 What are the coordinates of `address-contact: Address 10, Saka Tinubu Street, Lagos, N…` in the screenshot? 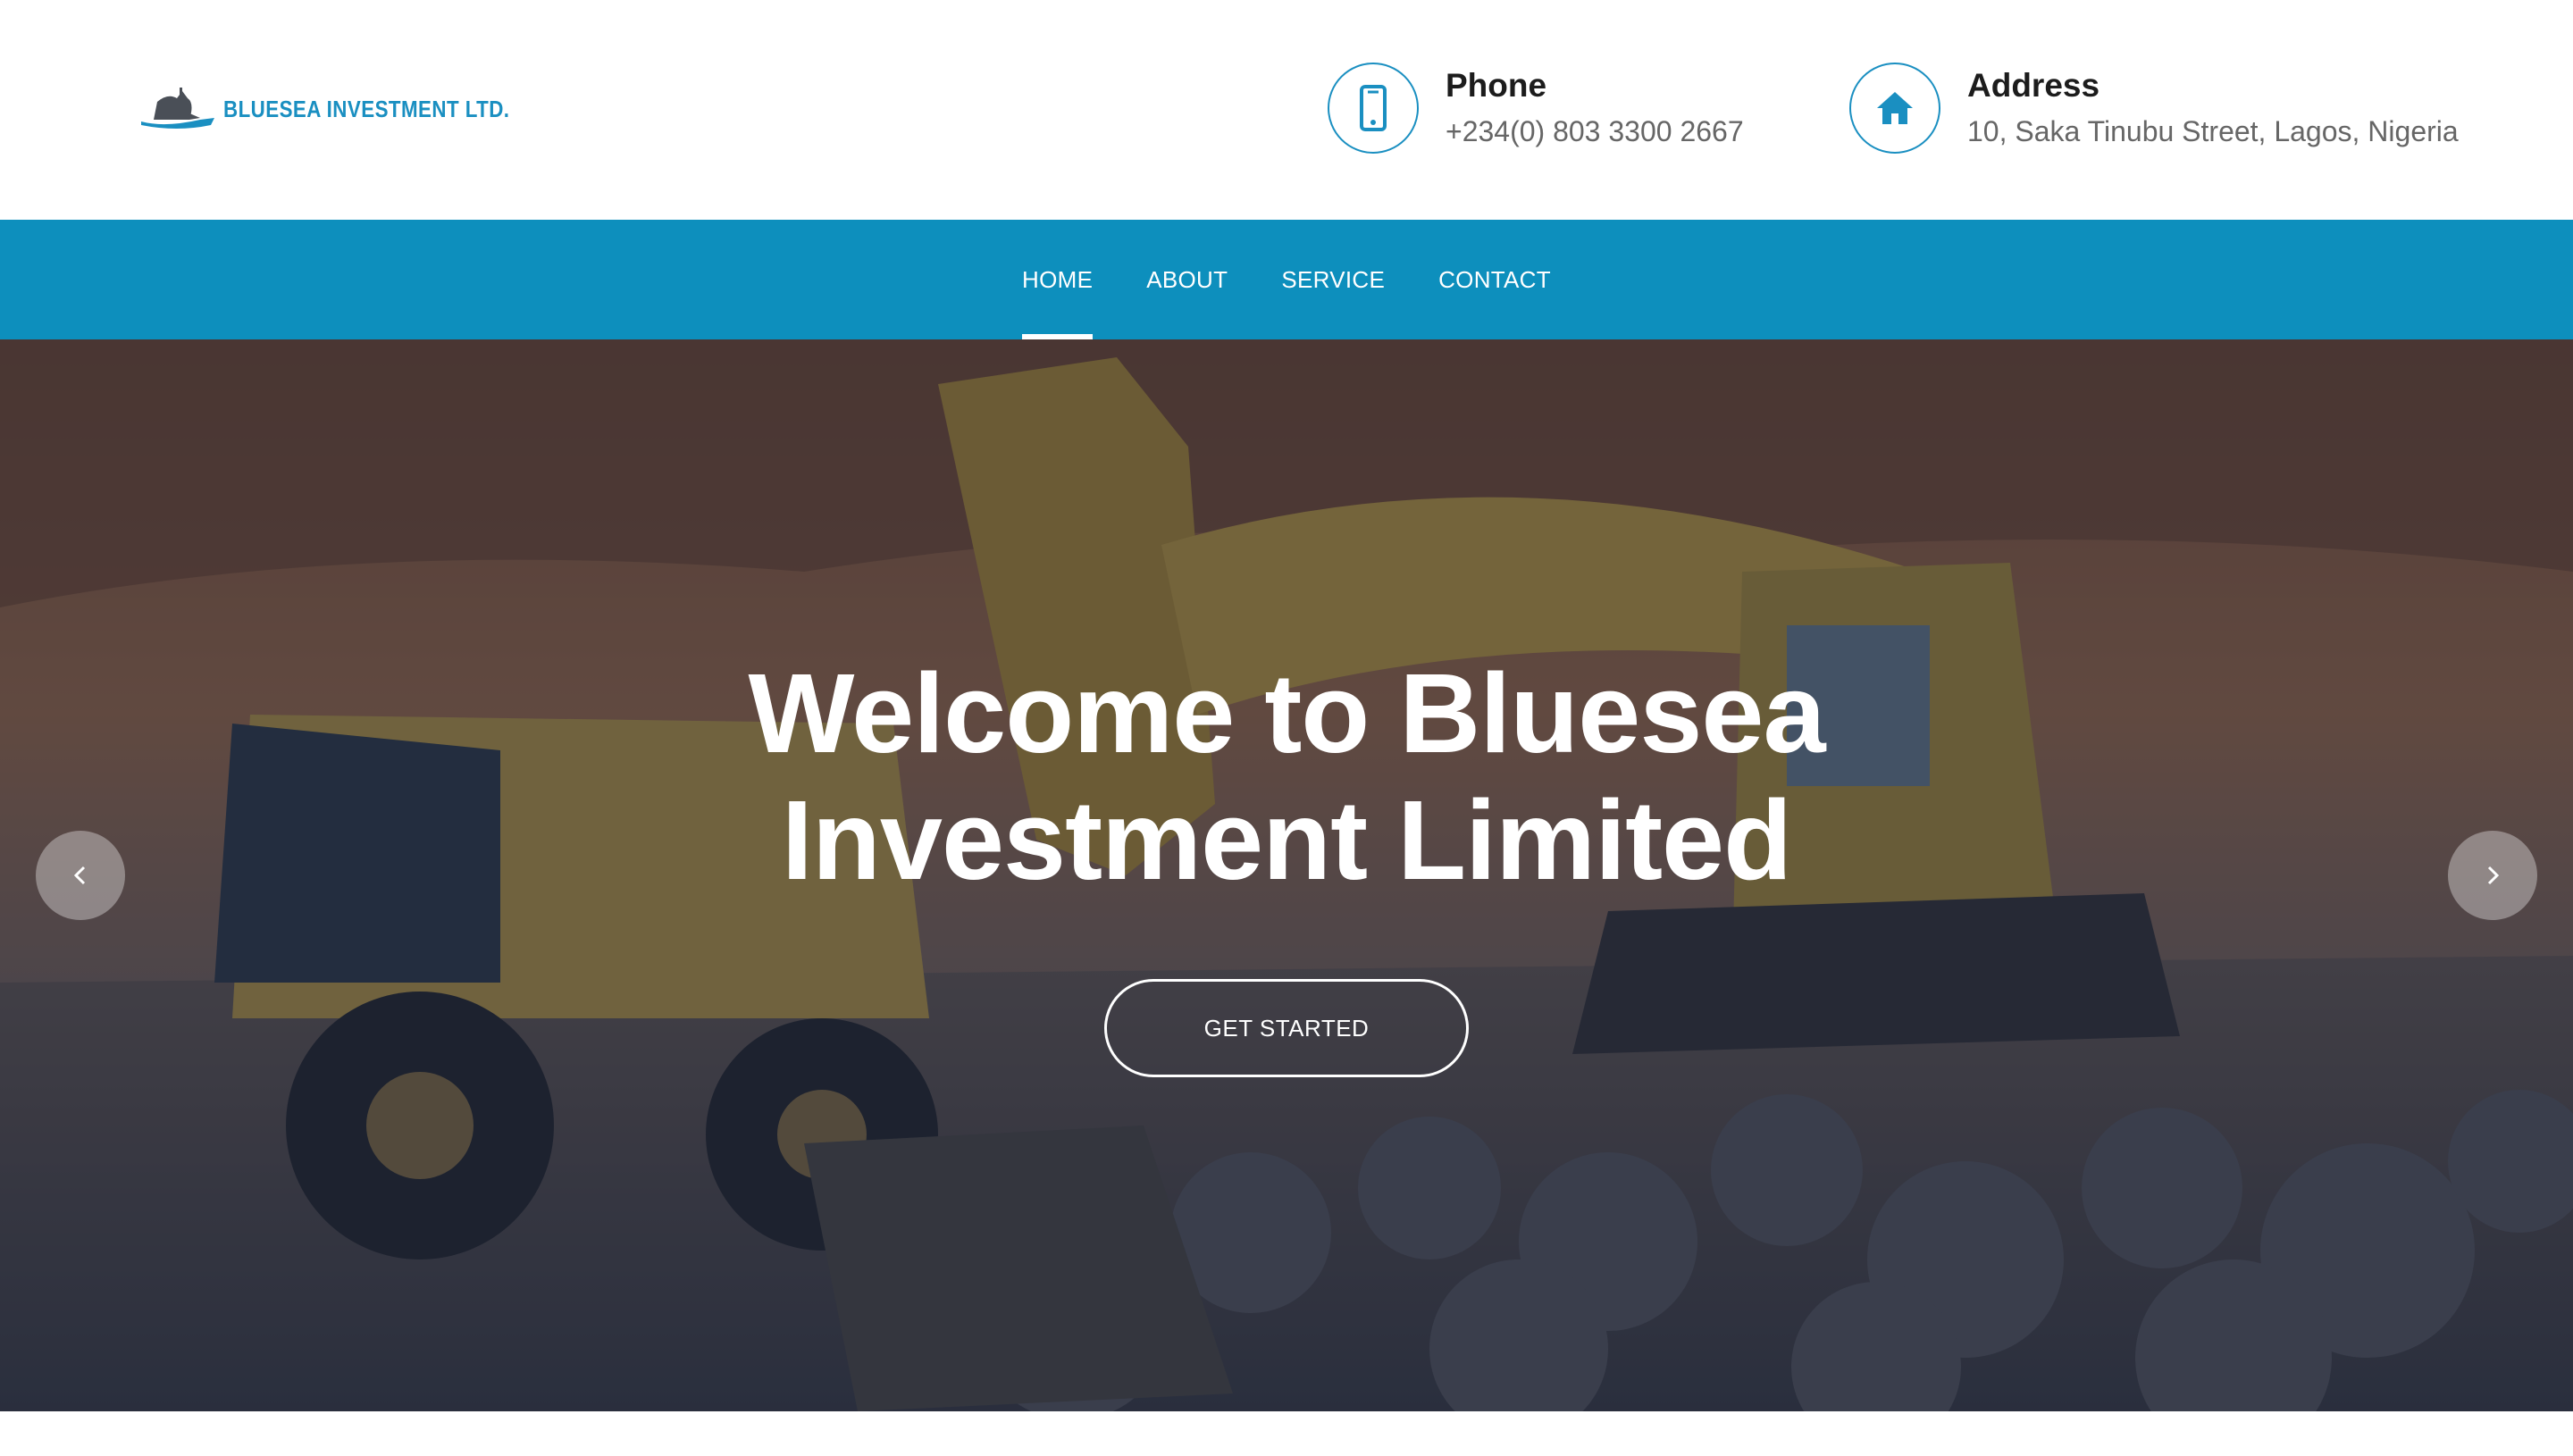 It's located at (2154, 108).